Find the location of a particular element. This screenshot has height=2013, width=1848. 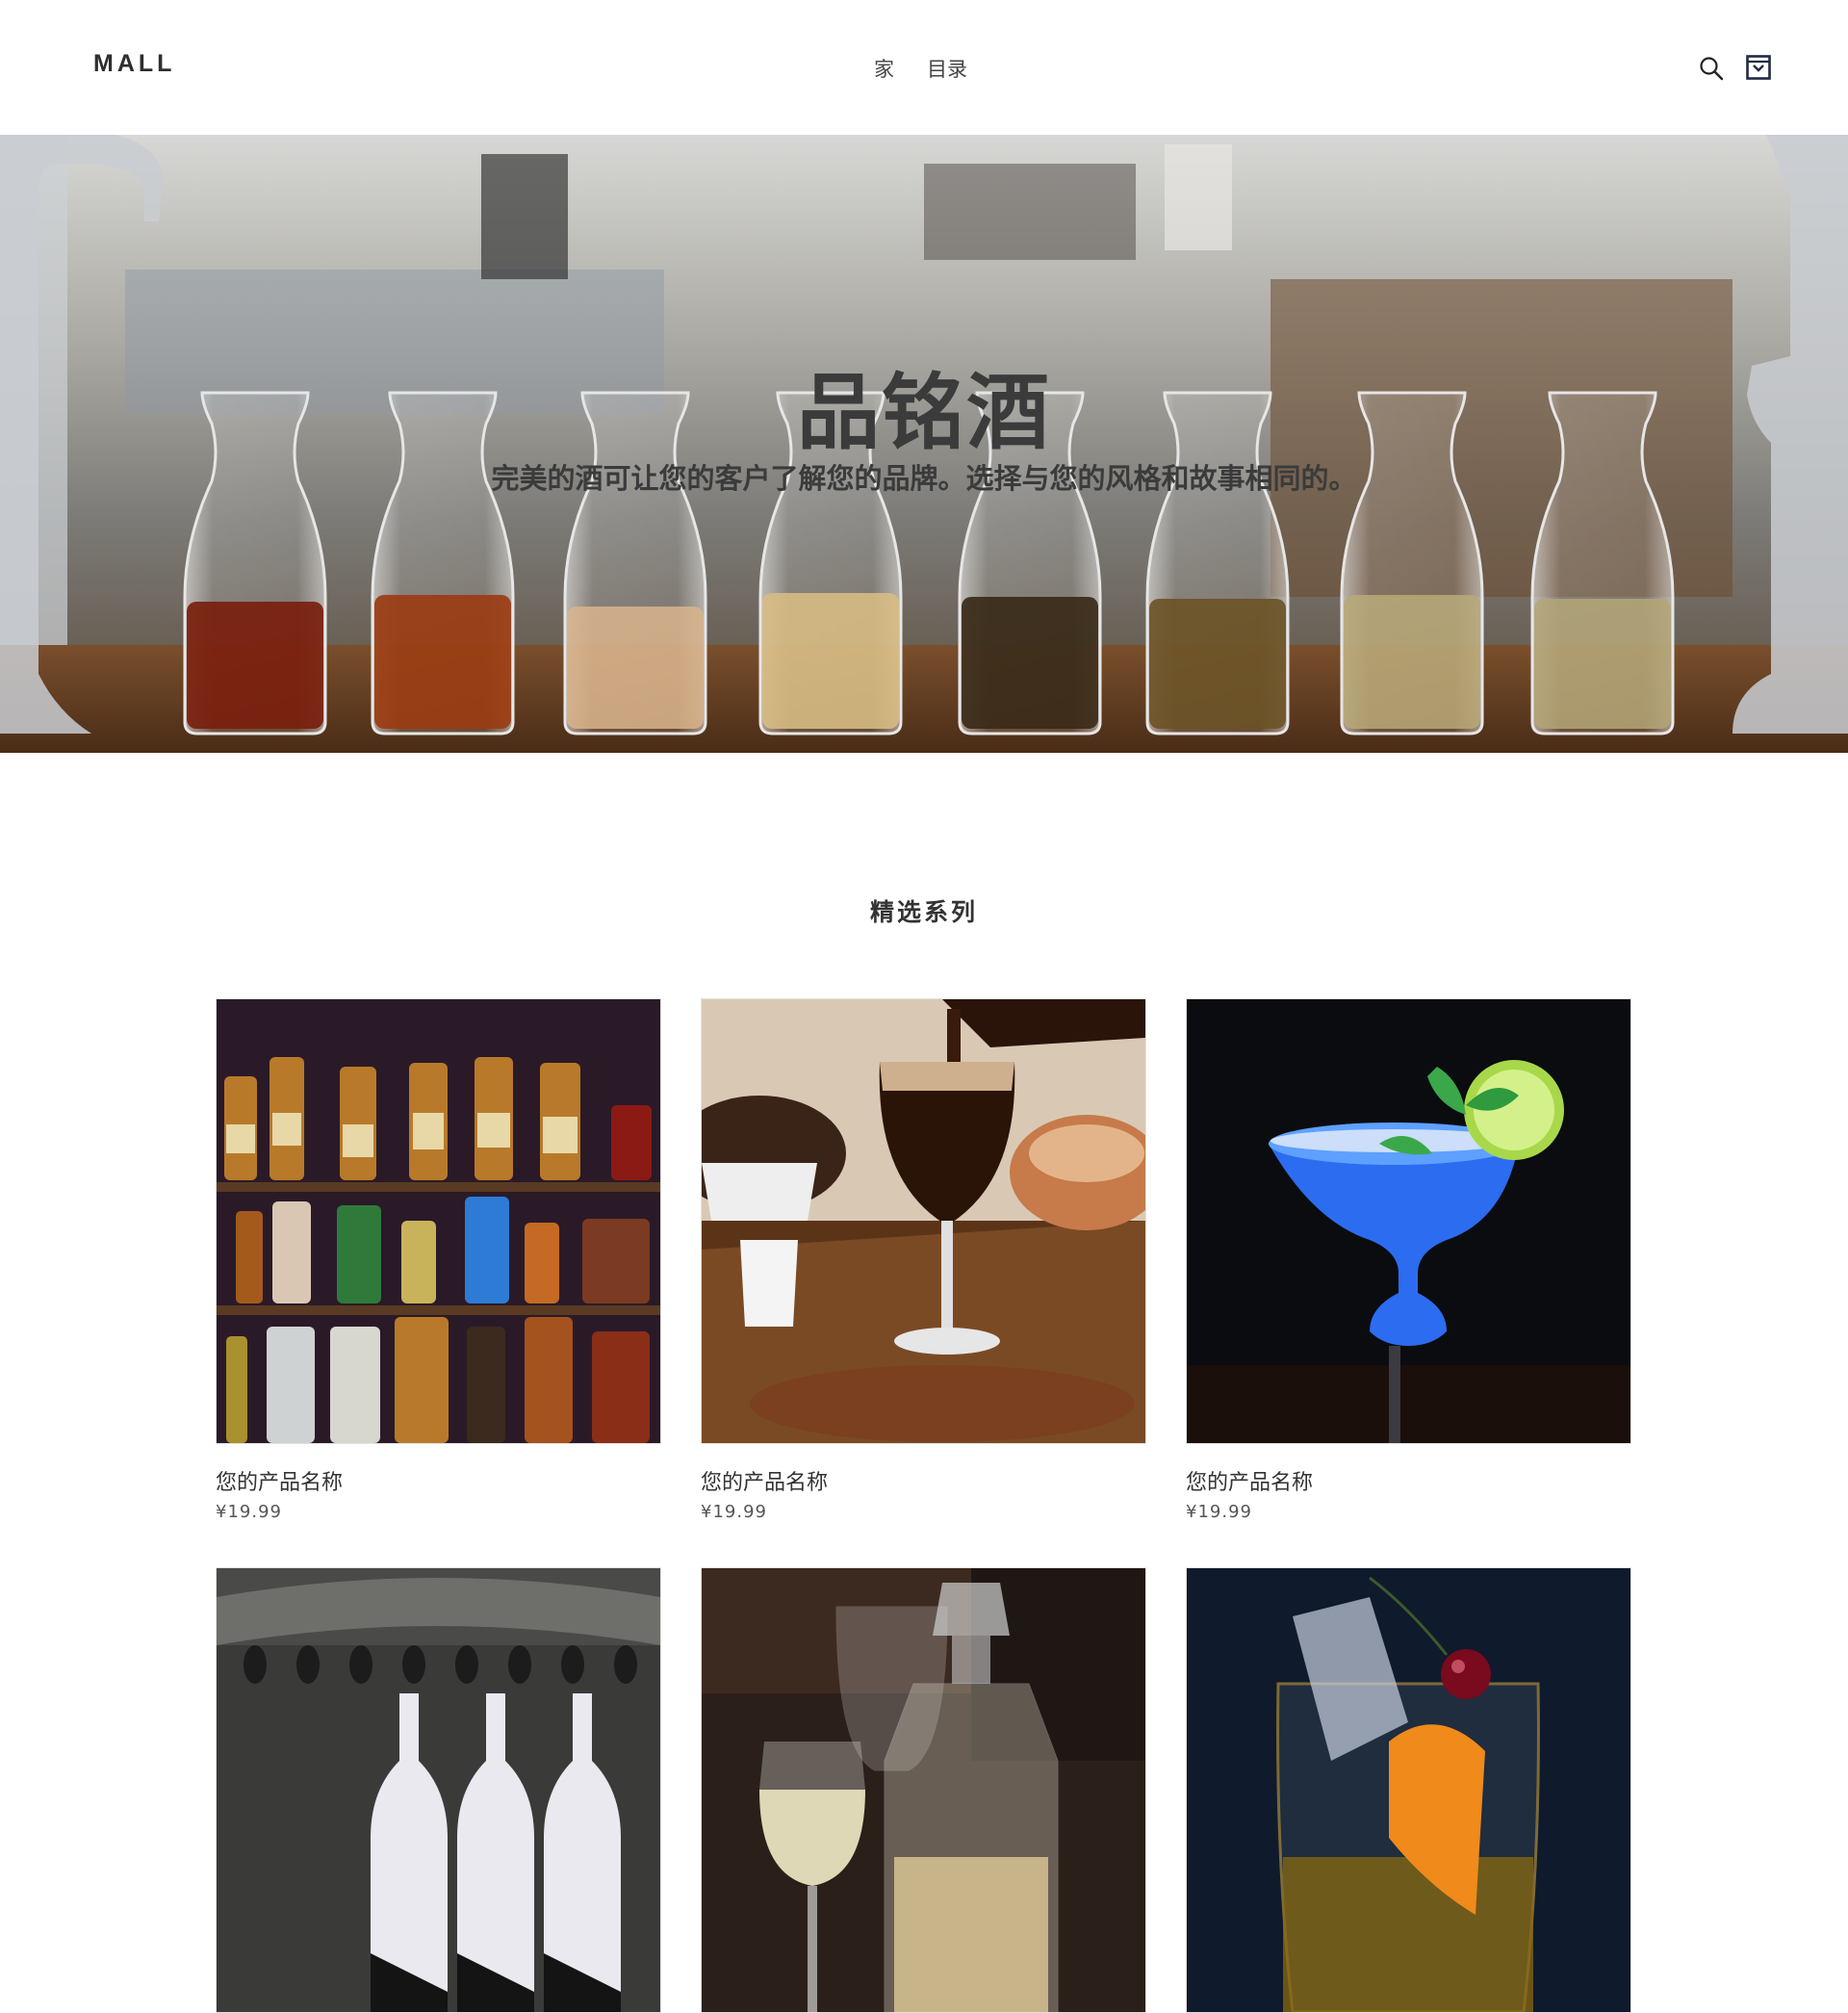

search-button is located at coordinates (1711, 68).